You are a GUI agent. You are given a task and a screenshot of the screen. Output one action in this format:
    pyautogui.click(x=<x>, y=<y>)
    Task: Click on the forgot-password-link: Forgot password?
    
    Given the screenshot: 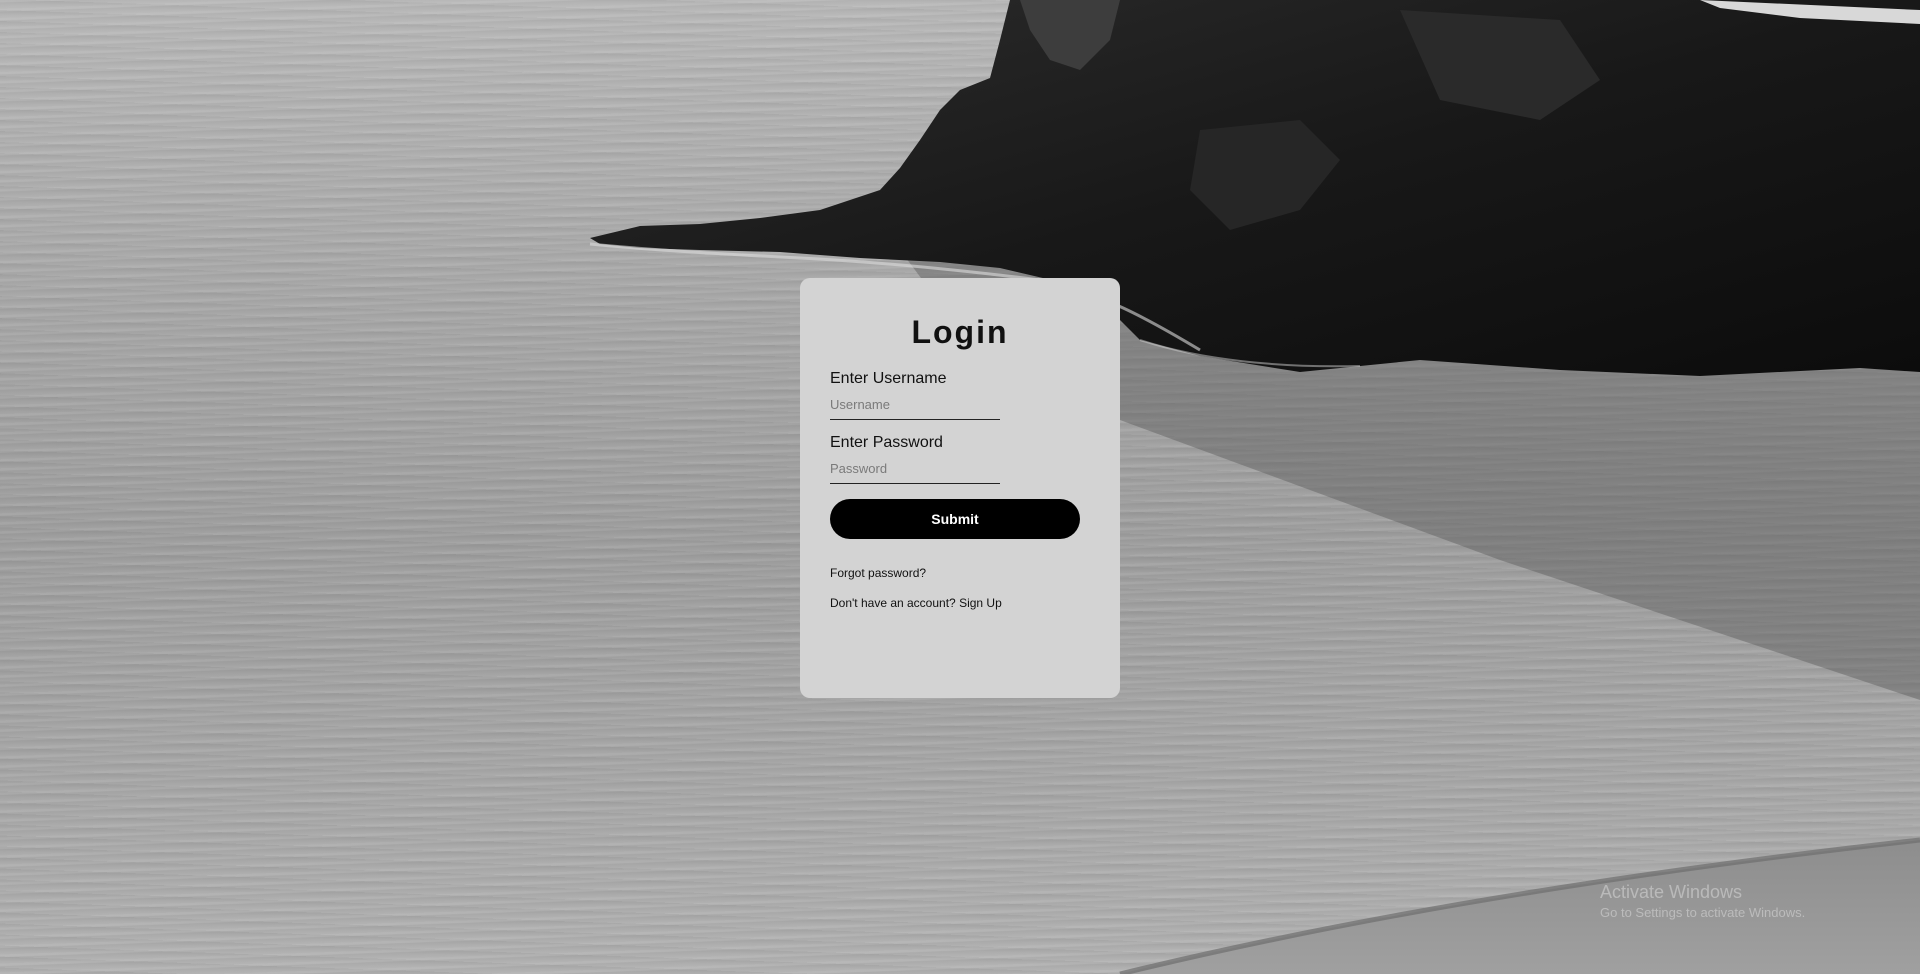 What is the action you would take?
    pyautogui.click(x=960, y=573)
    